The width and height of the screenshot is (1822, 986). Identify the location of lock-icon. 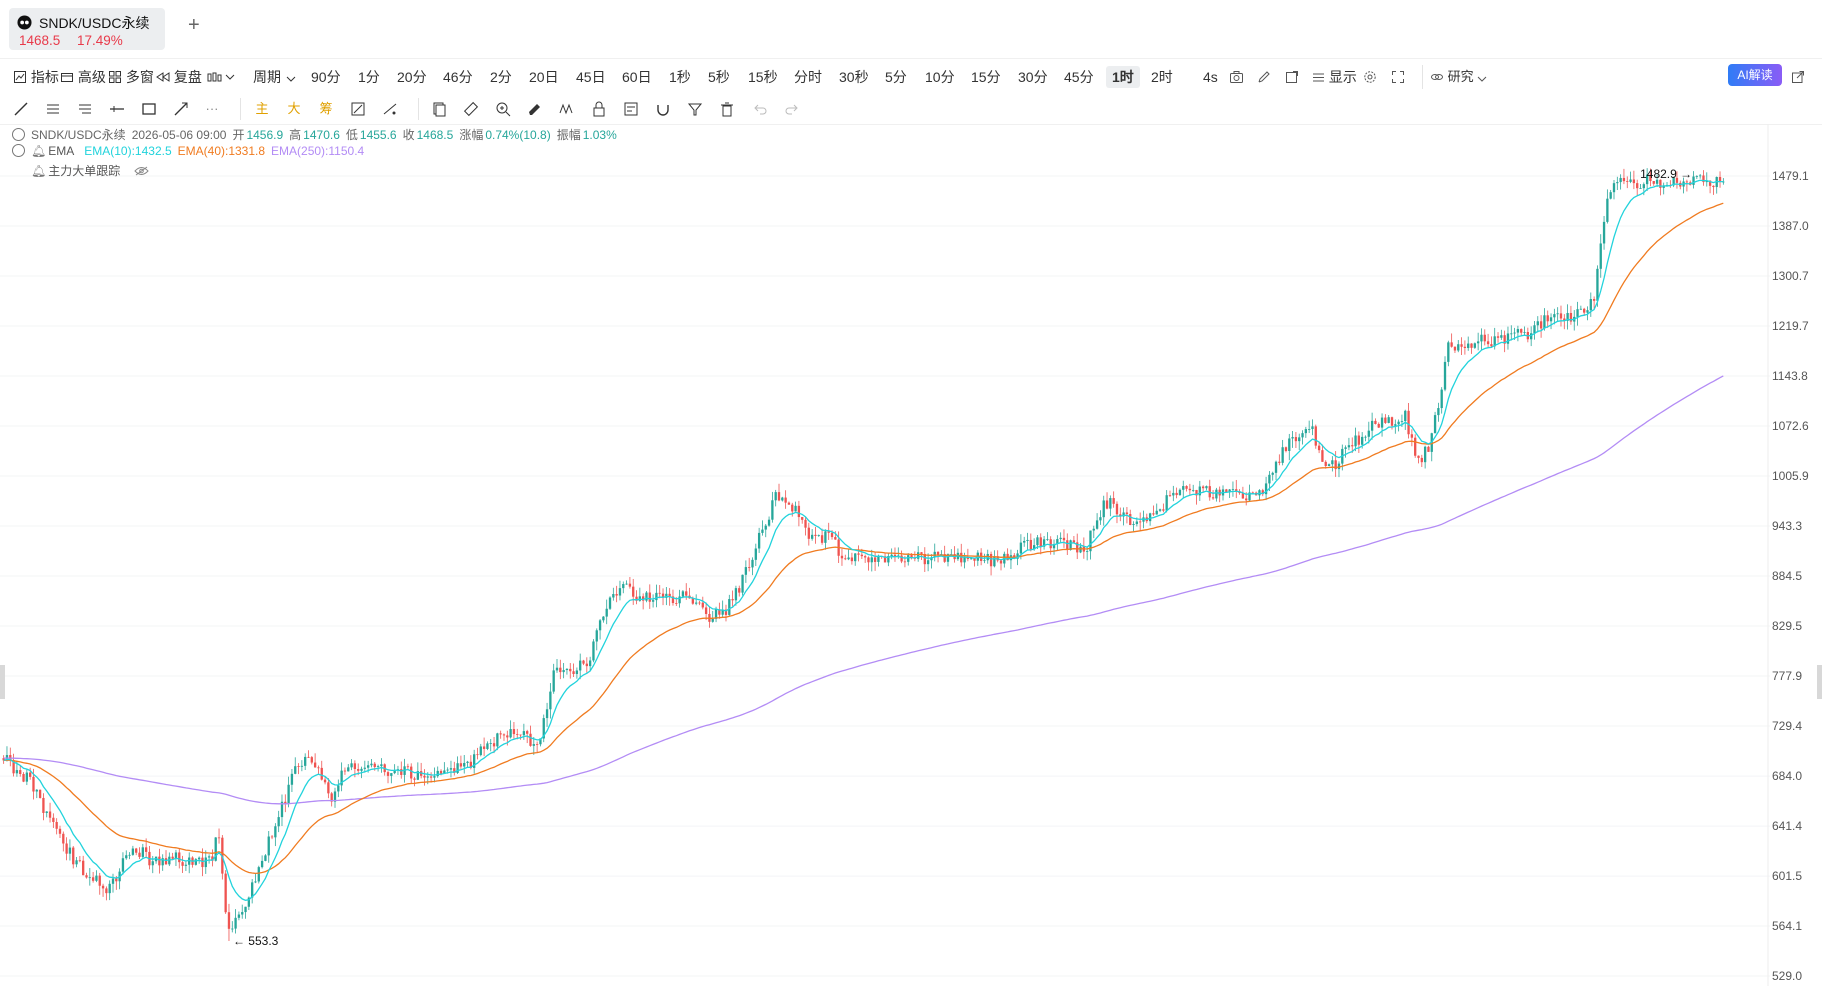
(599, 109).